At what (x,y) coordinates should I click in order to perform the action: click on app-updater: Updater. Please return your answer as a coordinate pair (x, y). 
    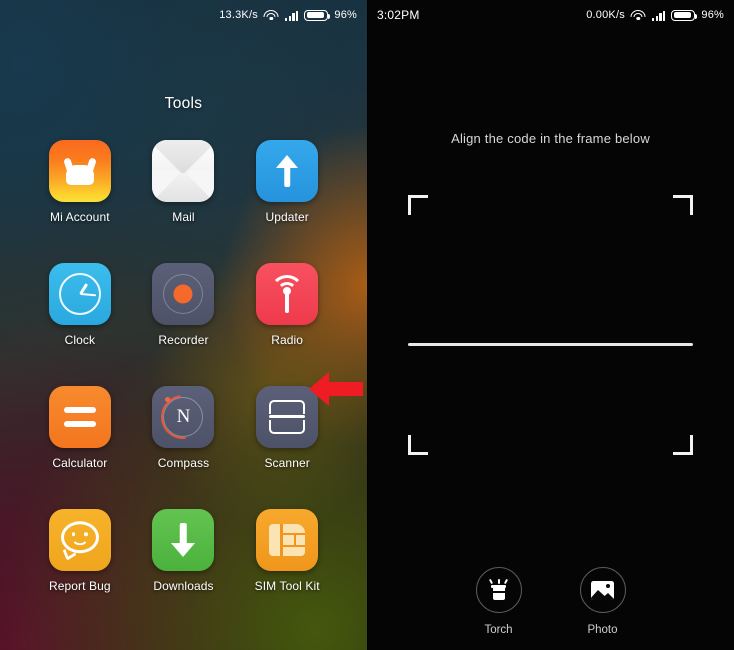
    Looking at the image, I should click on (287, 182).